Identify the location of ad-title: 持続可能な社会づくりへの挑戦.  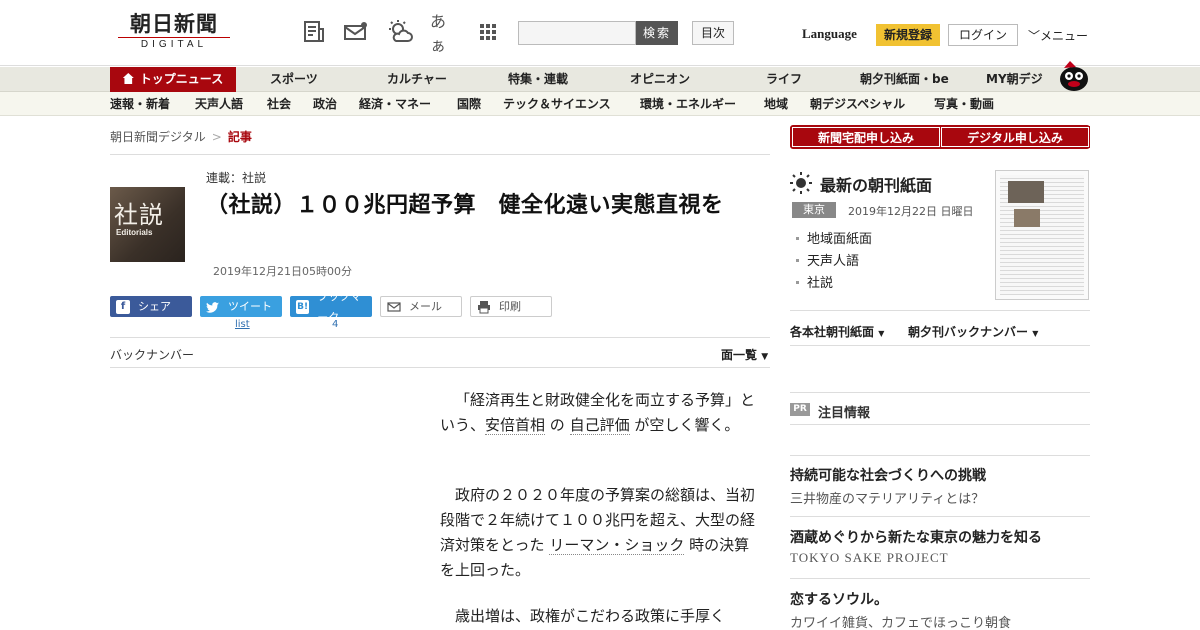
(888, 475).